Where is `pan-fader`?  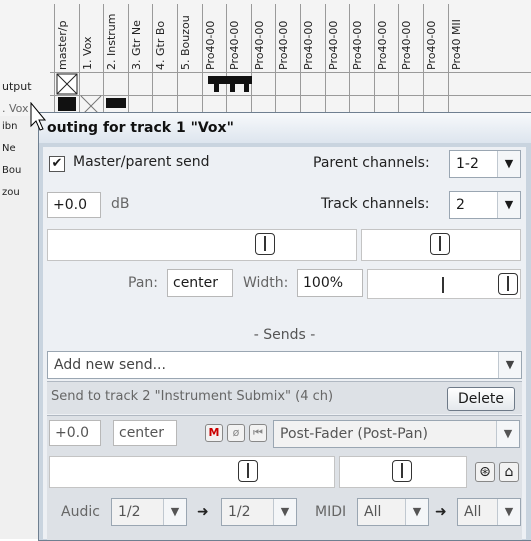
pan-fader is located at coordinates (441, 245).